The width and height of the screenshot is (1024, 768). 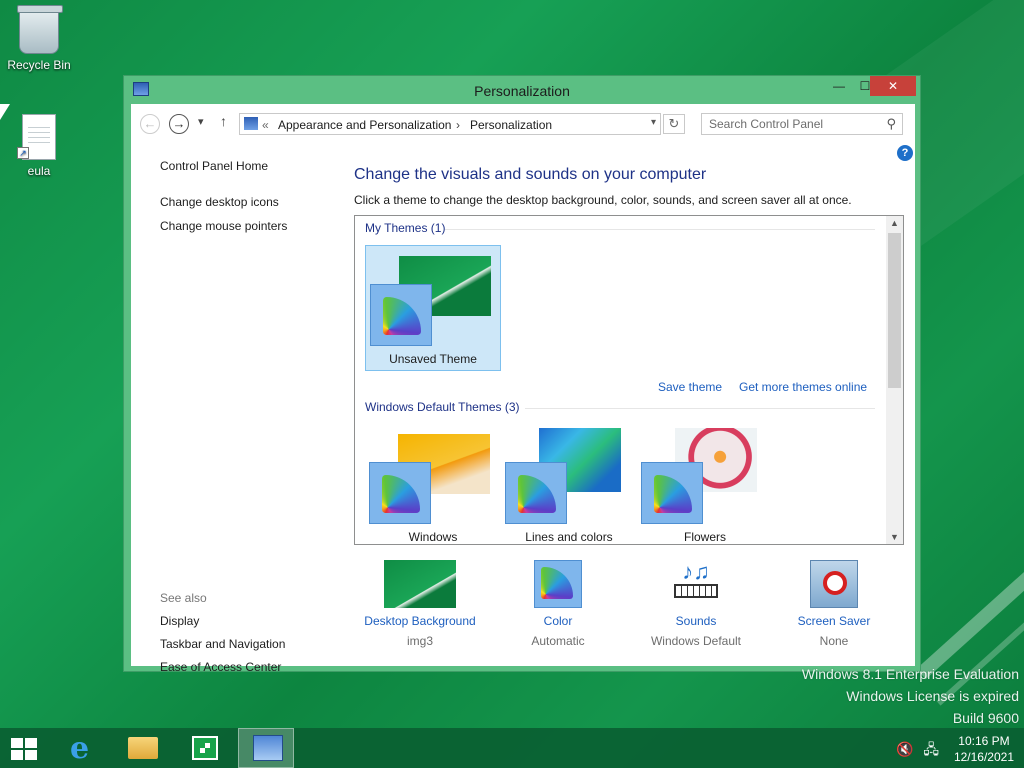 What do you see at coordinates (558, 621) in the screenshot?
I see `setting-label: Color` at bounding box center [558, 621].